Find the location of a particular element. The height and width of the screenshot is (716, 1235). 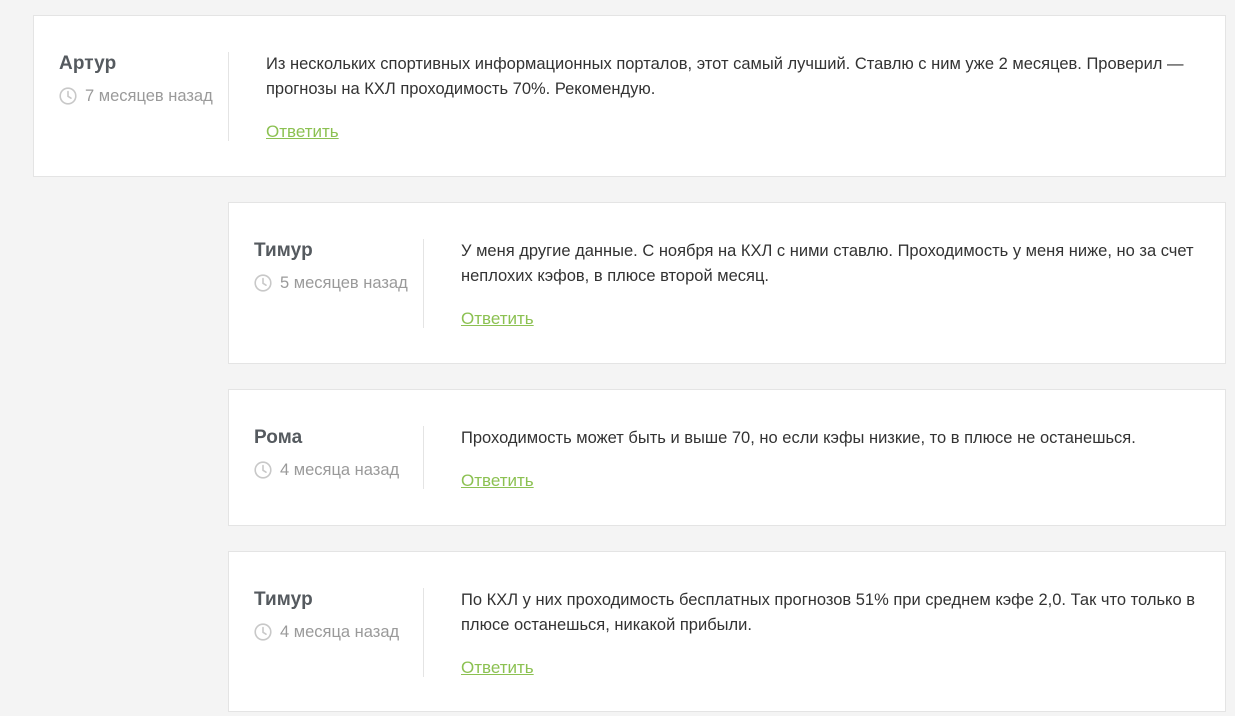

comment-date: 7 месяцев назад is located at coordinates (149, 96).